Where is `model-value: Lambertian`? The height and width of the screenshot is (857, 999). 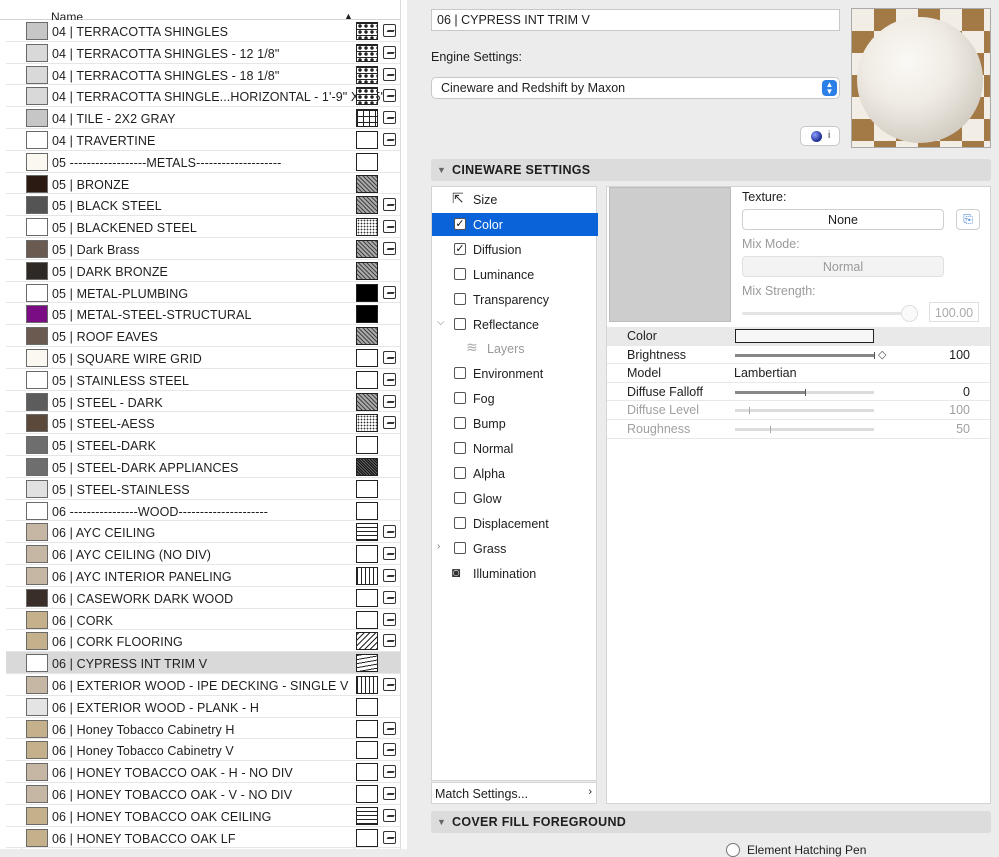 model-value: Lambertian is located at coordinates (765, 373).